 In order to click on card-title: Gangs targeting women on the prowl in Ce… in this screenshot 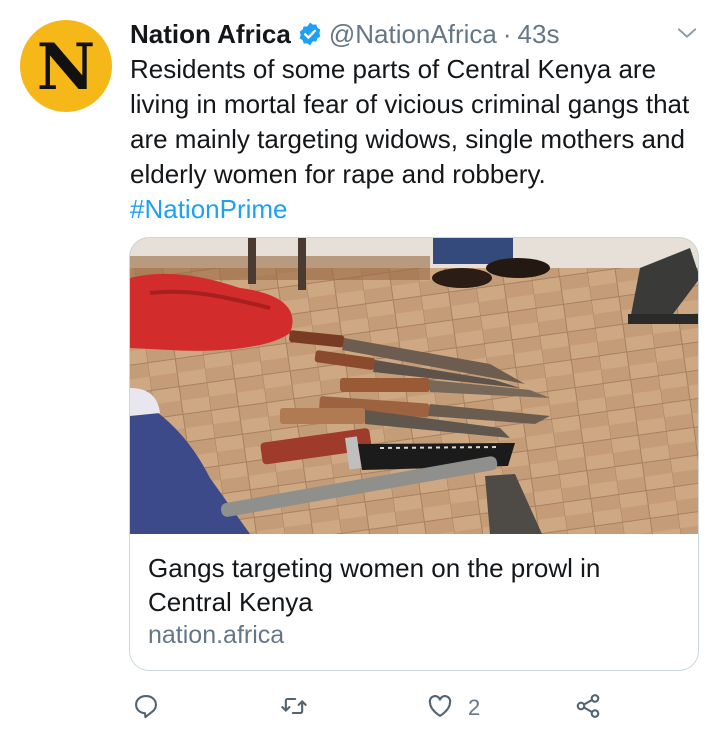, I will do `click(374, 585)`.